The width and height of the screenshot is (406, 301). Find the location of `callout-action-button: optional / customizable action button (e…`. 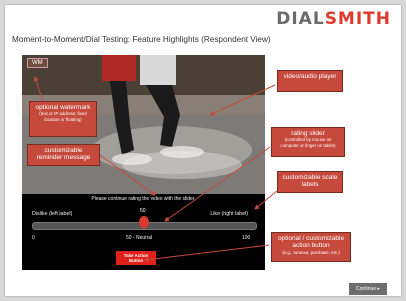

callout-action-button: optional / customizable action button (e… is located at coordinates (311, 247).